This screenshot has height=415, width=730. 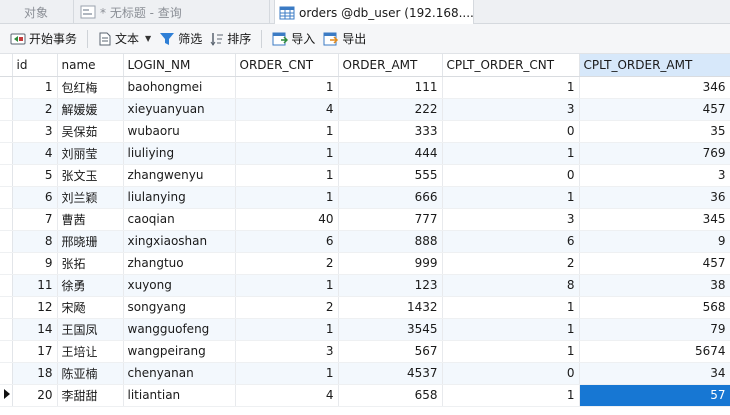 I want to click on cell-name: 刘兰颖, so click(x=90, y=197).